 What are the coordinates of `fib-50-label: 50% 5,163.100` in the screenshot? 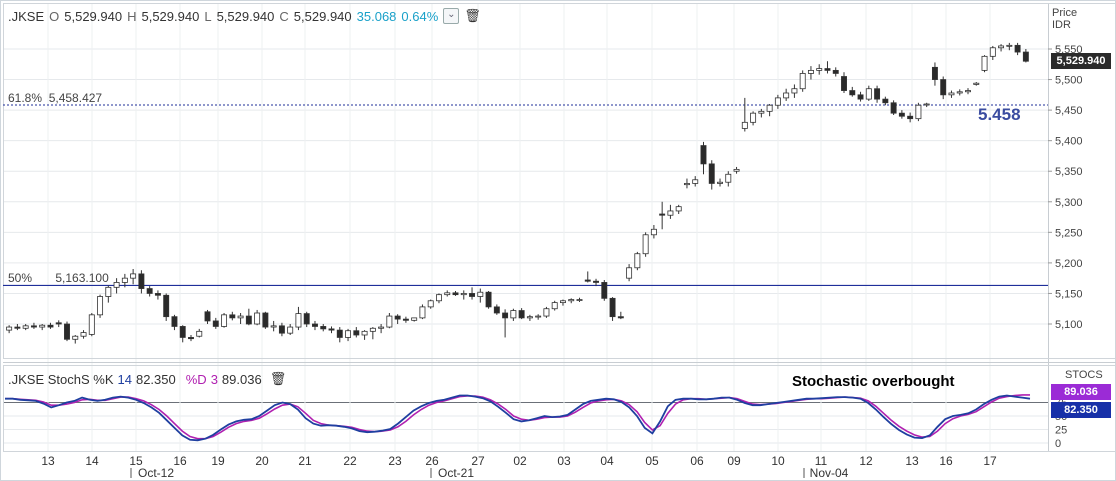 It's located at (58, 278).